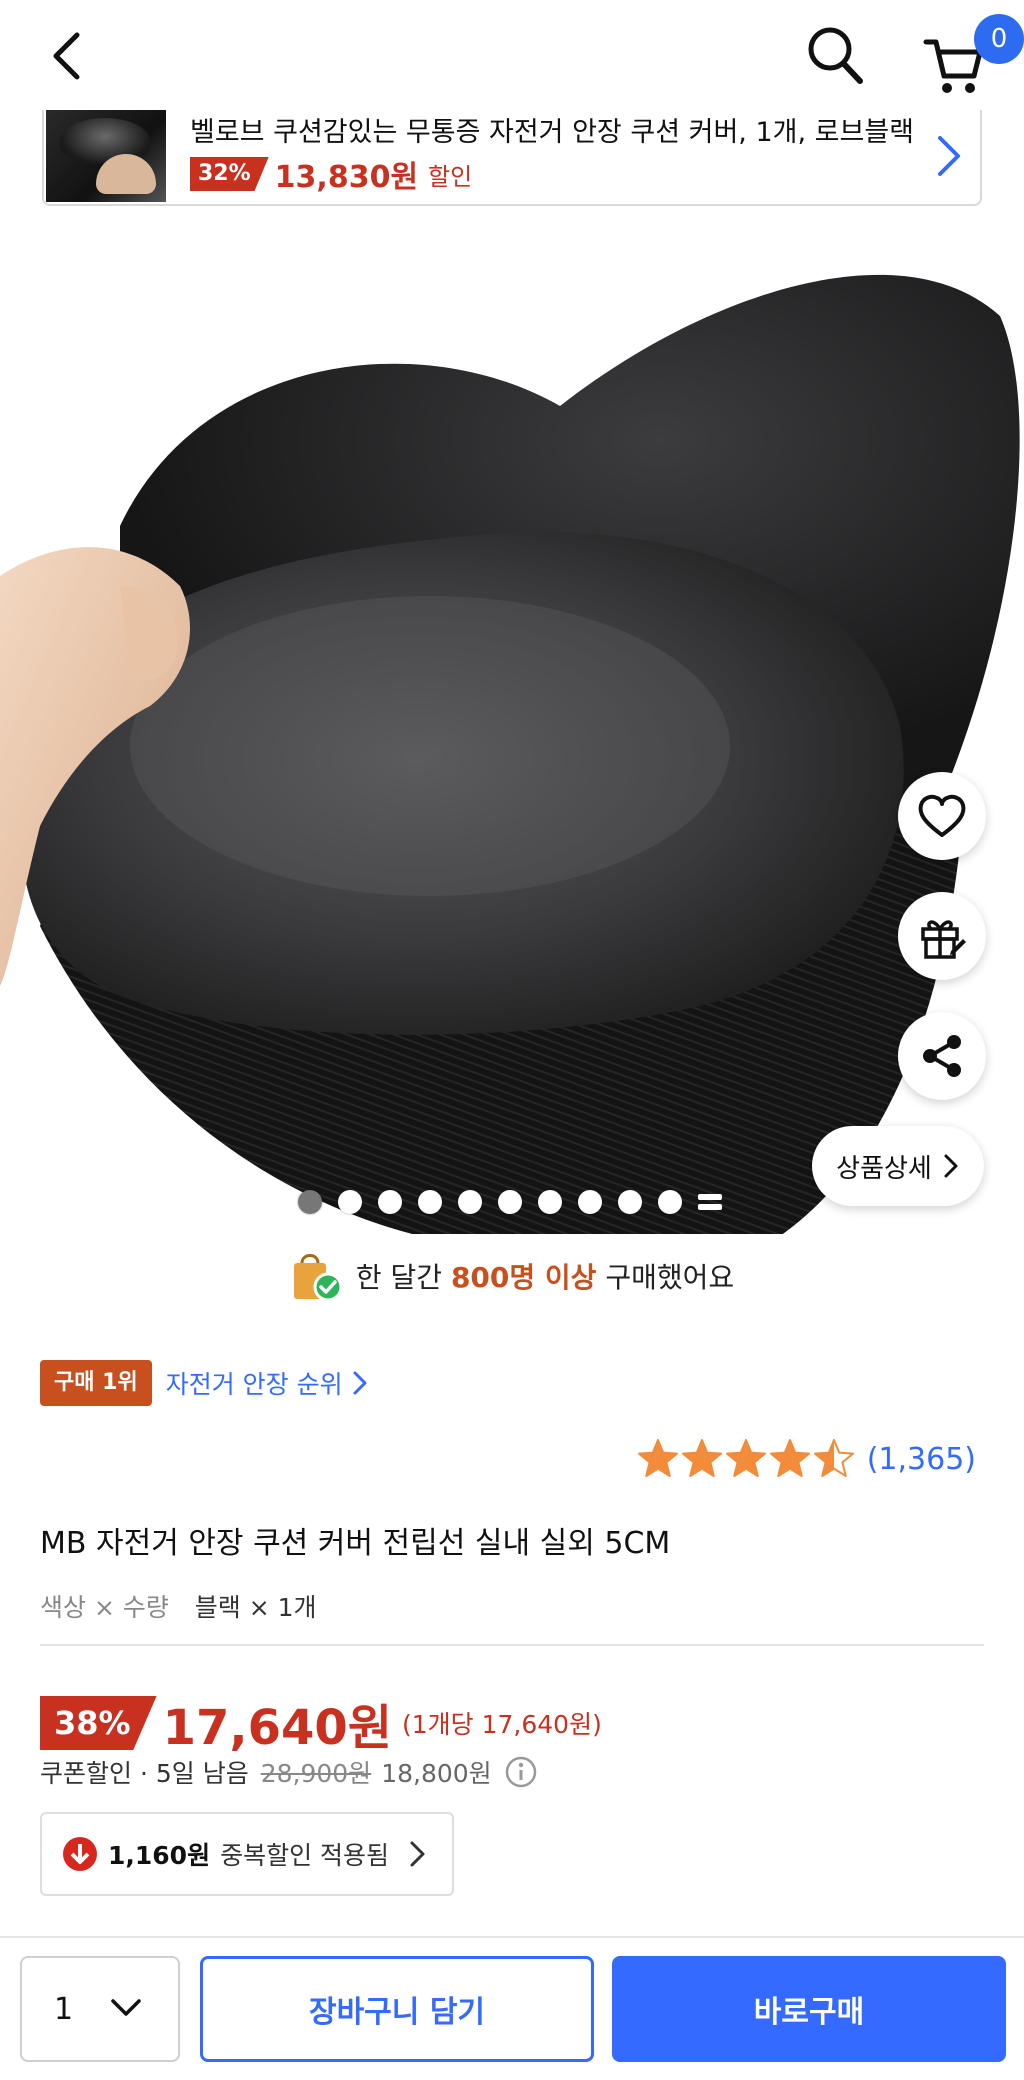 The image size is (1024, 2080). I want to click on option-row: 색상 × 수량 블랙 × 1개, so click(178, 1606).